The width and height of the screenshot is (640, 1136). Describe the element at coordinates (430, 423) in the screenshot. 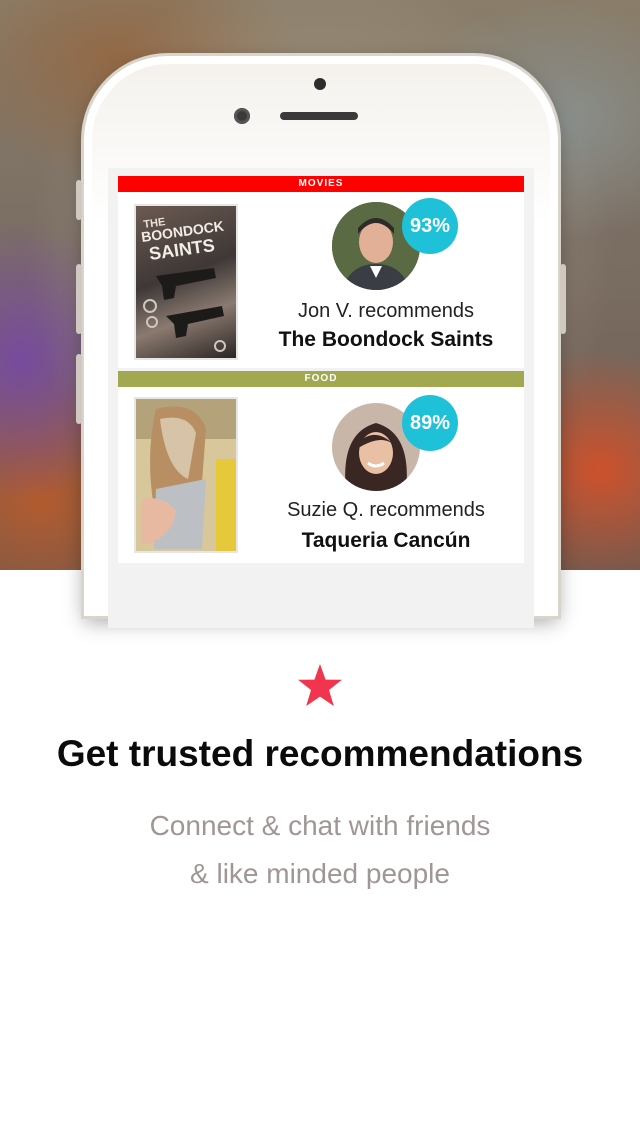

I see `match-badge: 89%` at that location.